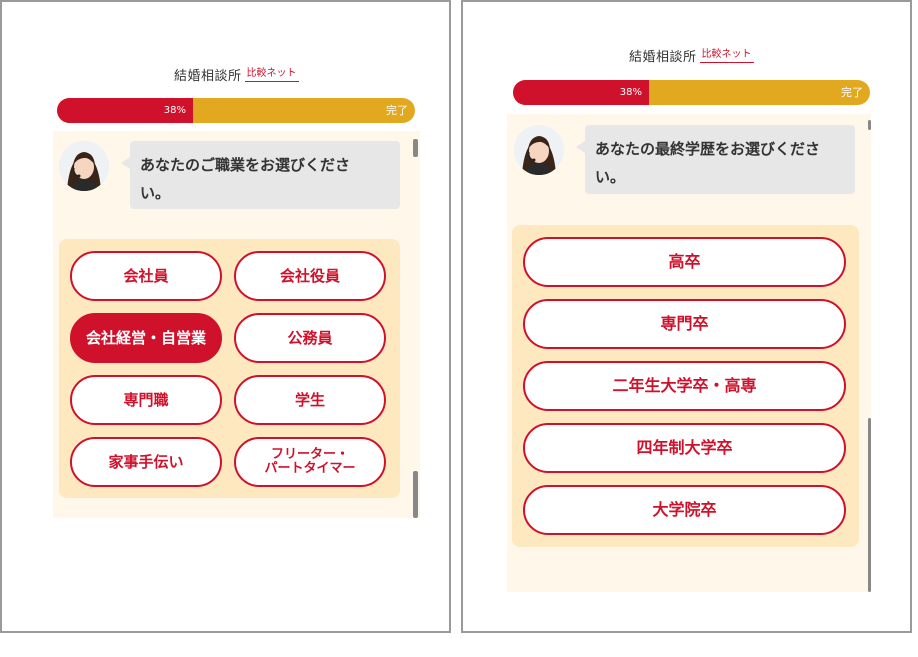 Image resolution: width=918 pixels, height=657 pixels. I want to click on option-high-school: 高卒, so click(684, 262).